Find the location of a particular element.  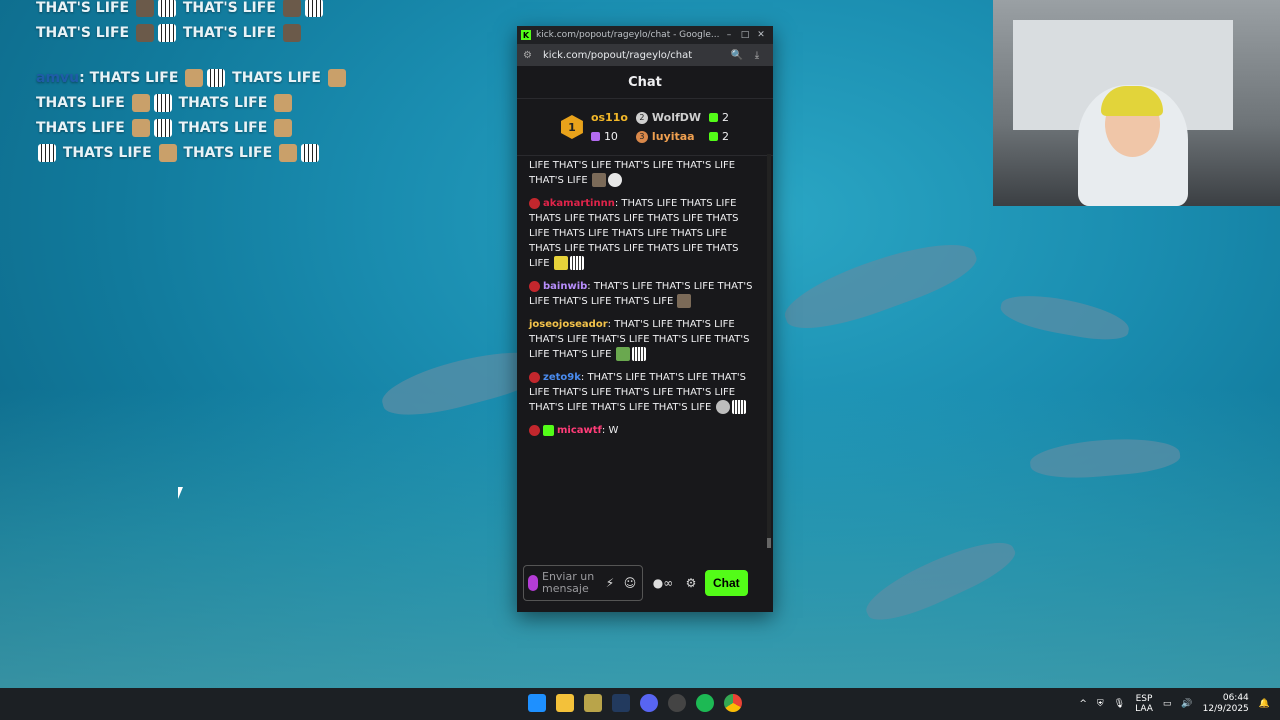

message-username: joseojoseador is located at coordinates (568, 324).